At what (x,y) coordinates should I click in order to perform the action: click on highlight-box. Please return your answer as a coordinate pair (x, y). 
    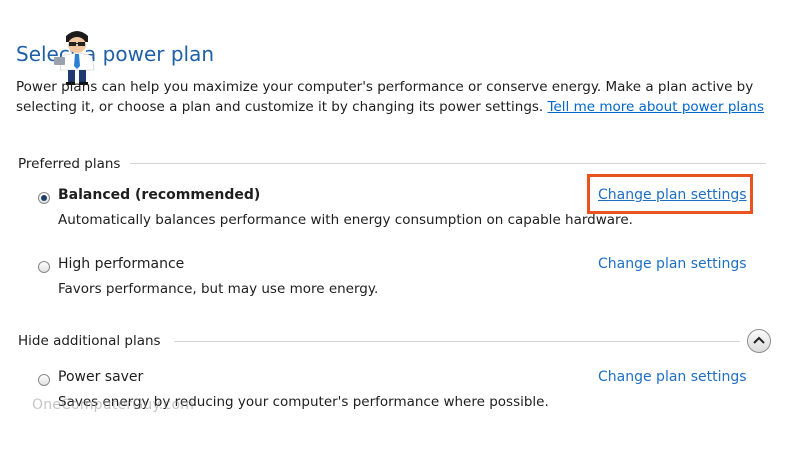
    Looking at the image, I should click on (670, 194).